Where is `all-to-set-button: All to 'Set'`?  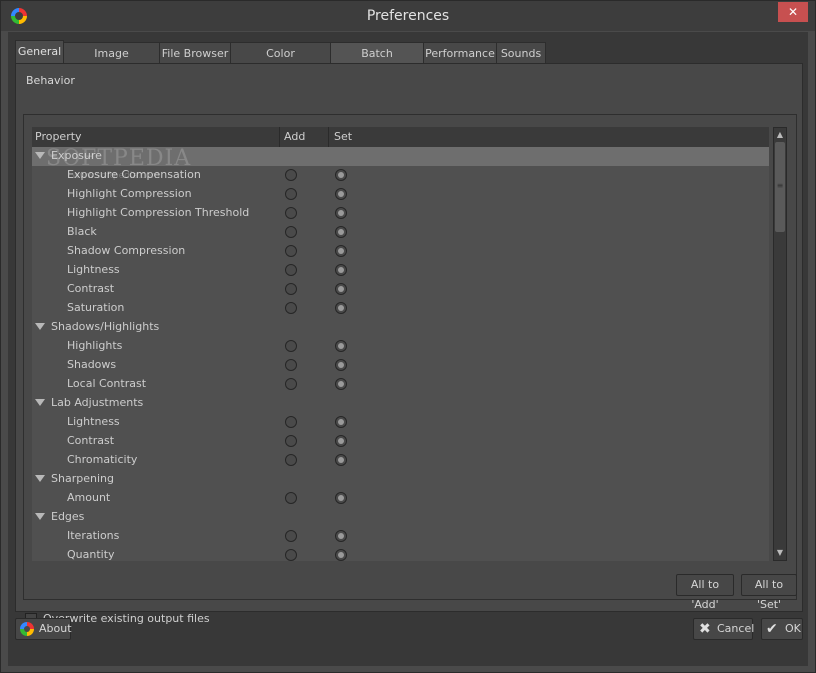
all-to-set-button: All to 'Set' is located at coordinates (769, 592).